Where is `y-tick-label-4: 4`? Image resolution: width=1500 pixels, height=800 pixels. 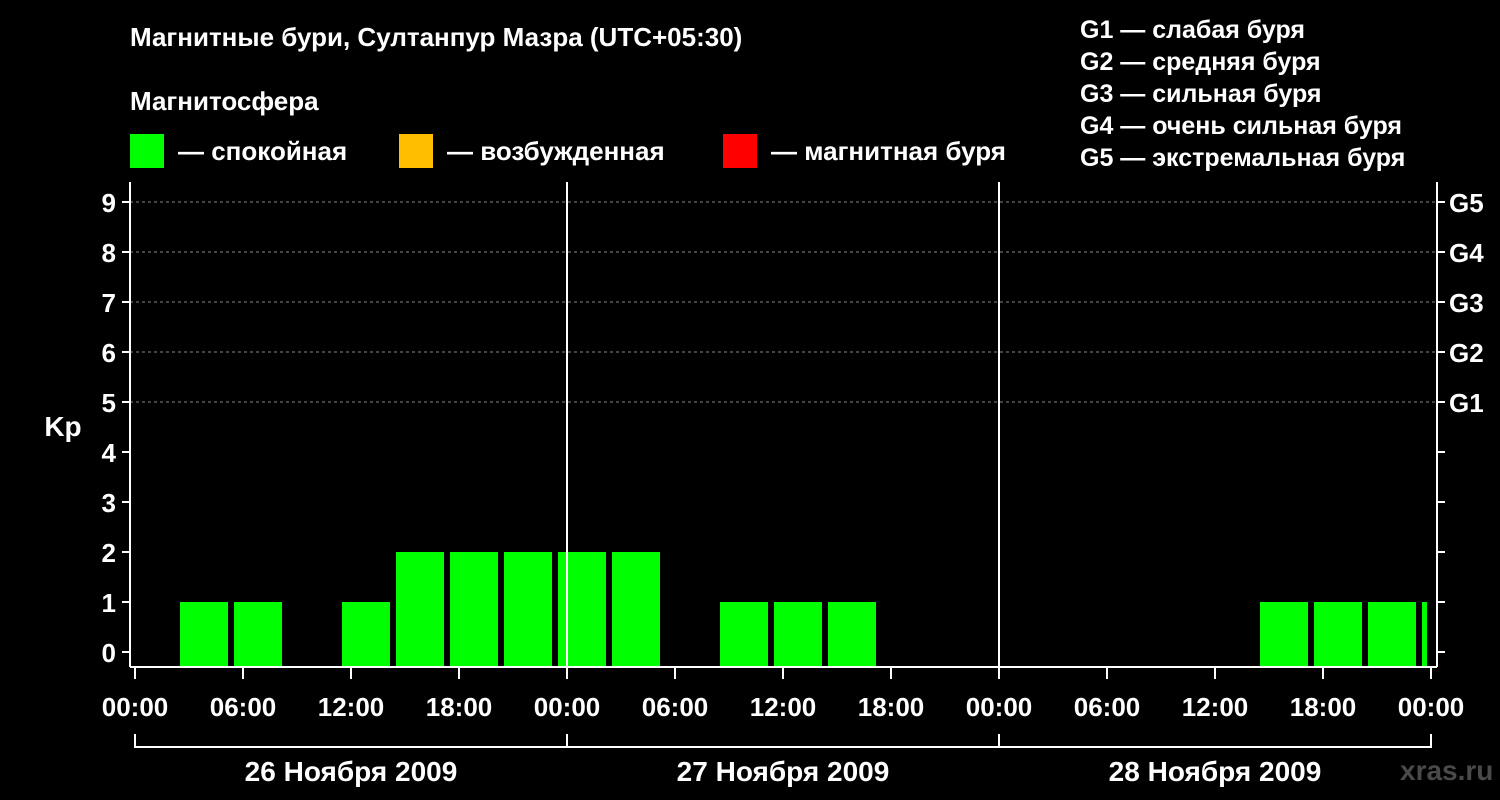
y-tick-label-4: 4 is located at coordinates (109, 453).